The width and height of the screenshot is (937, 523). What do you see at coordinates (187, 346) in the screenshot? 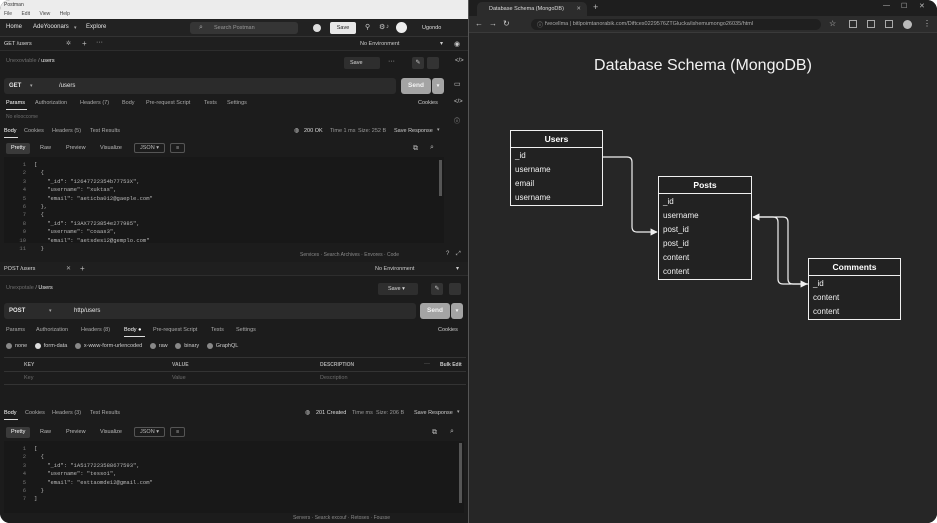
I see `body-type-binary: binary` at bounding box center [187, 346].